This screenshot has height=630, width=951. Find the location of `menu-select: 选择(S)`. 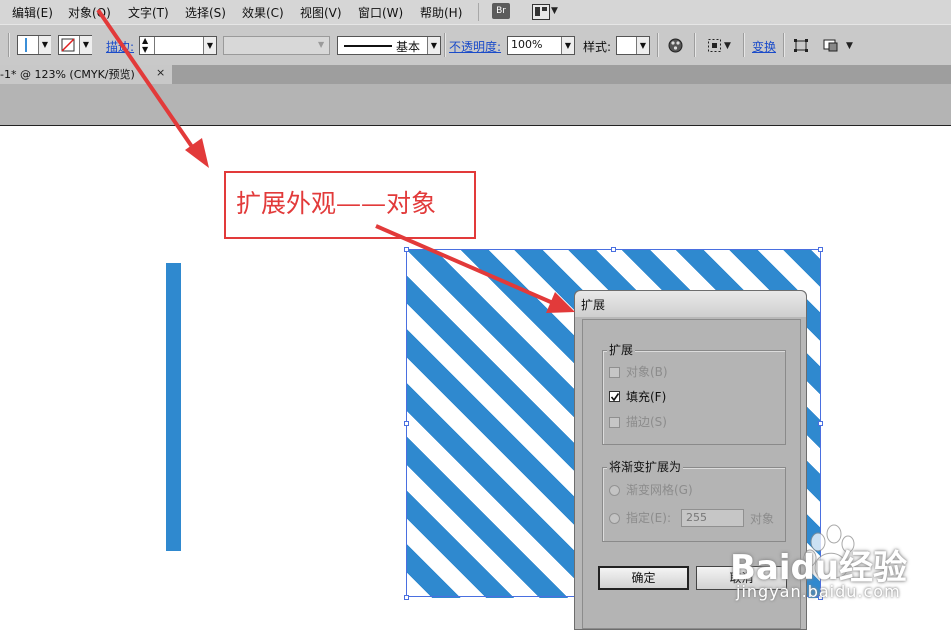

menu-select: 选择(S) is located at coordinates (205, 12).